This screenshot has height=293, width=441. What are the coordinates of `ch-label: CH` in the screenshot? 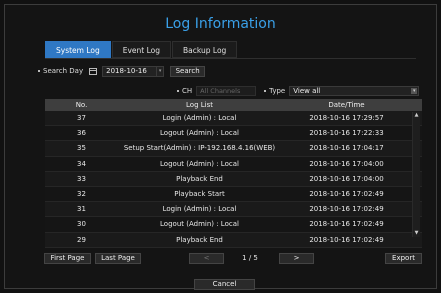 It's located at (187, 90).